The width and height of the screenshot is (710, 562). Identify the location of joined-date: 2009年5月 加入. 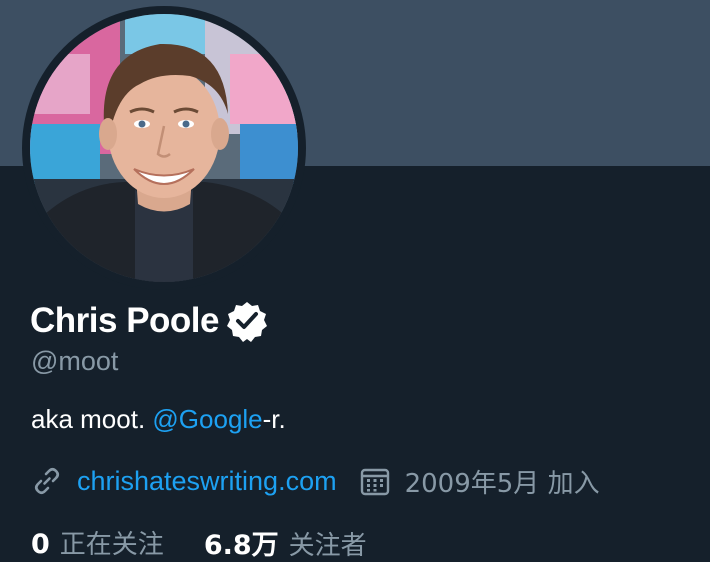
(502, 483).